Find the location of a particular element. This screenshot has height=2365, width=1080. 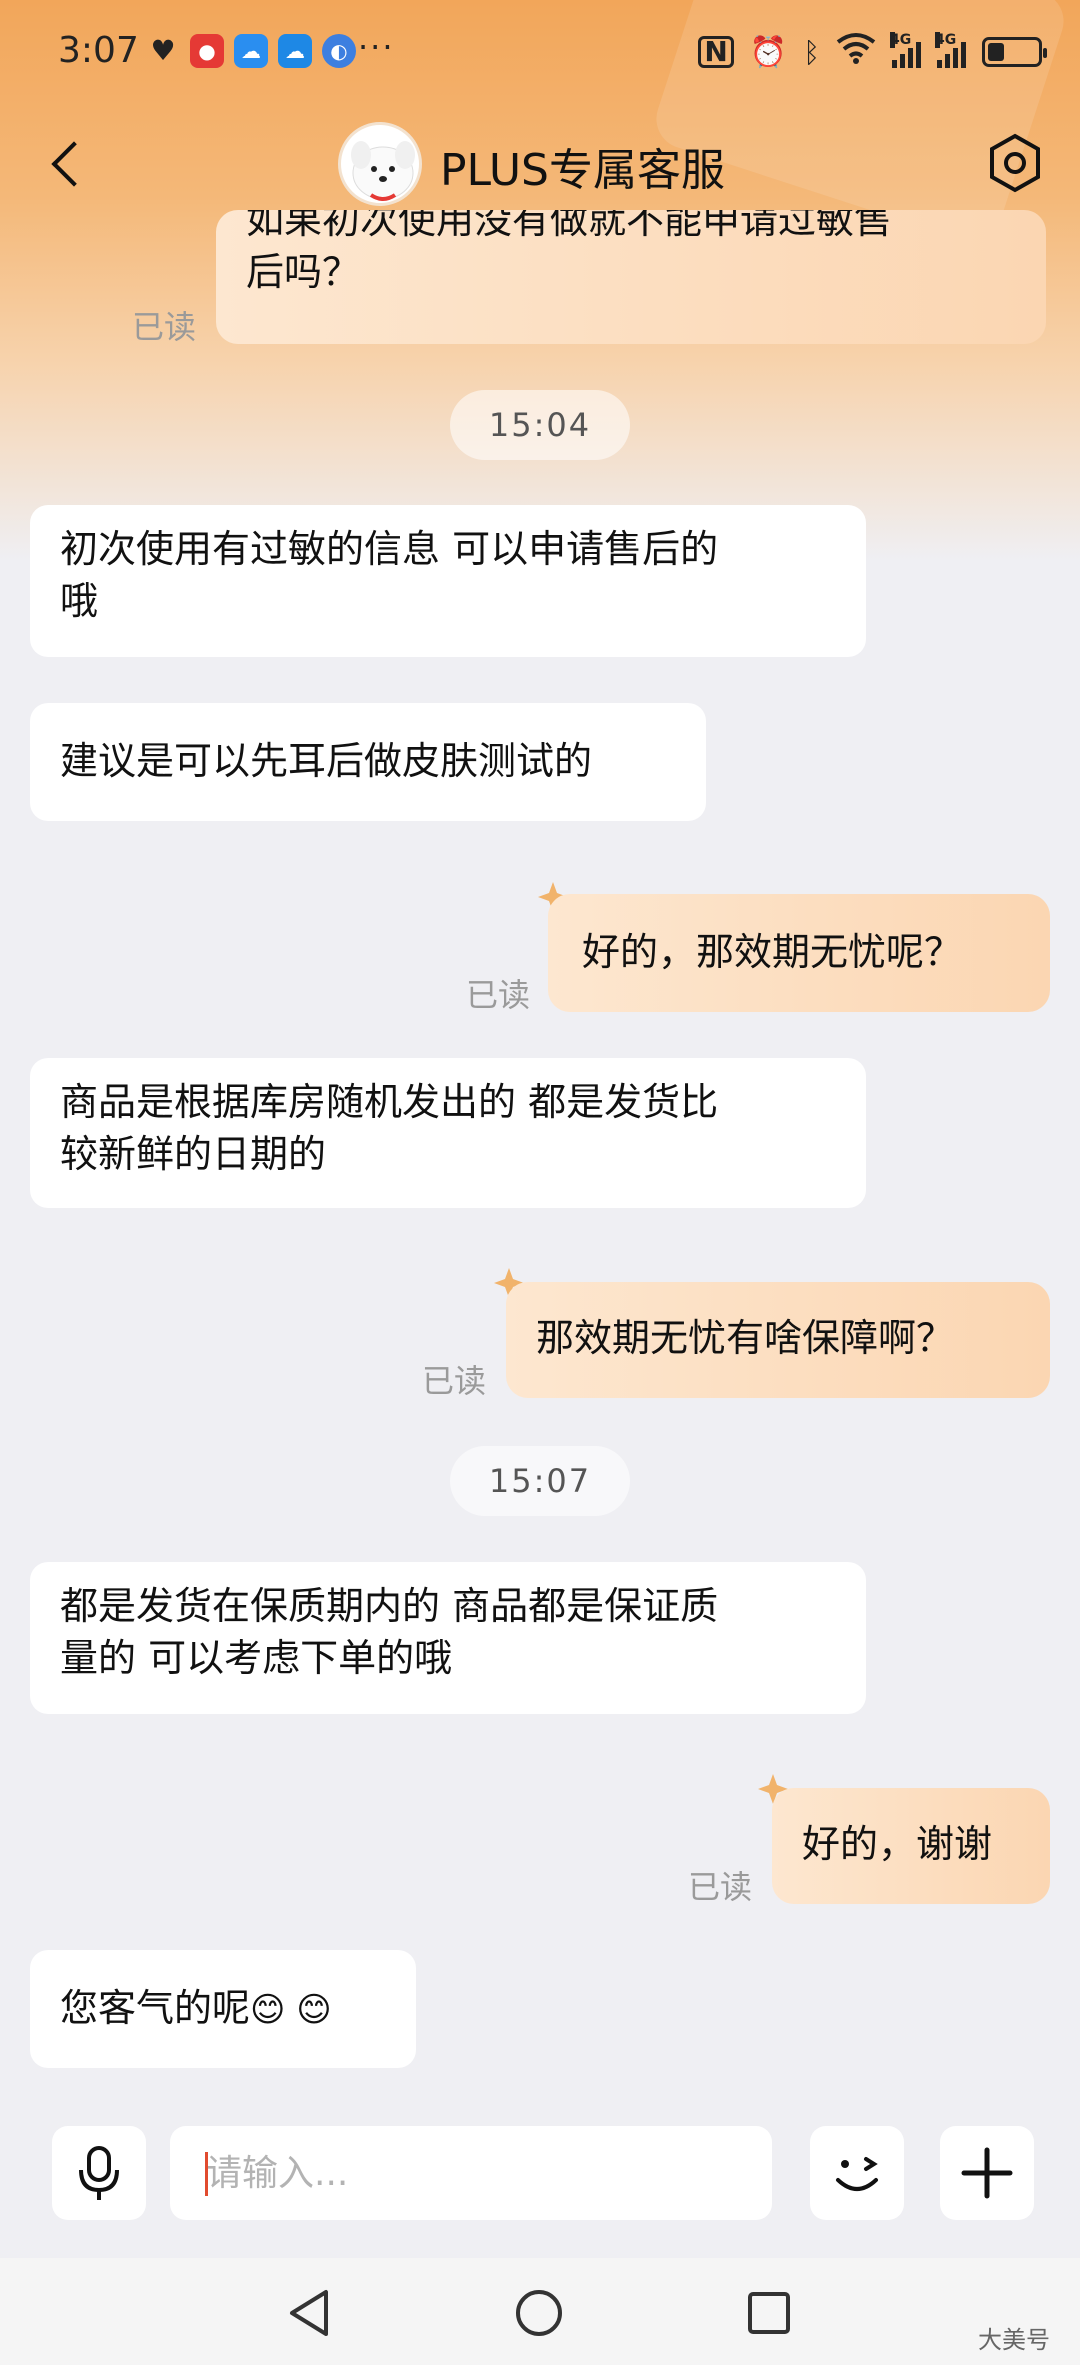

jd-app-icon: ● is located at coordinates (207, 51).